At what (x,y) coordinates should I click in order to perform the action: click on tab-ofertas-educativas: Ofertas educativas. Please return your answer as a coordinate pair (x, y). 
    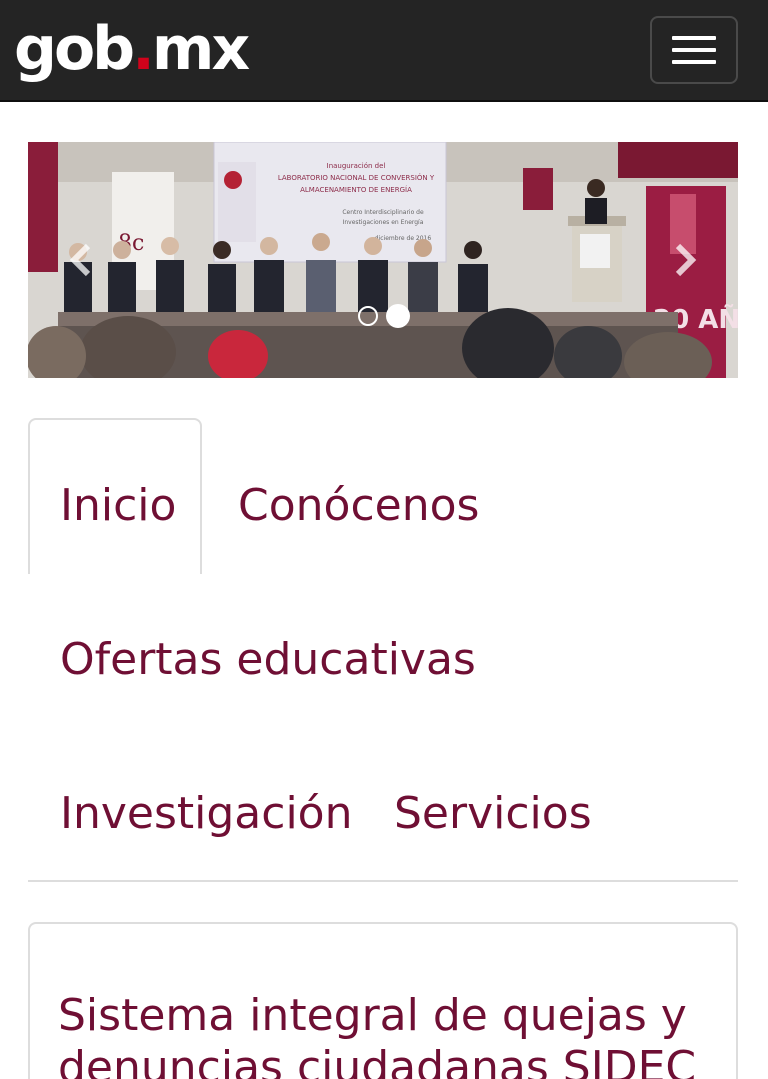
    Looking at the image, I should click on (268, 660).